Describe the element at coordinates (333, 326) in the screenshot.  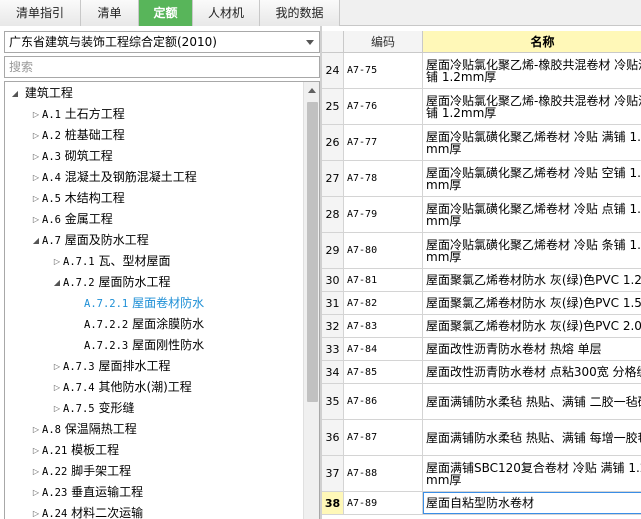
I see `row-number: 32` at that location.